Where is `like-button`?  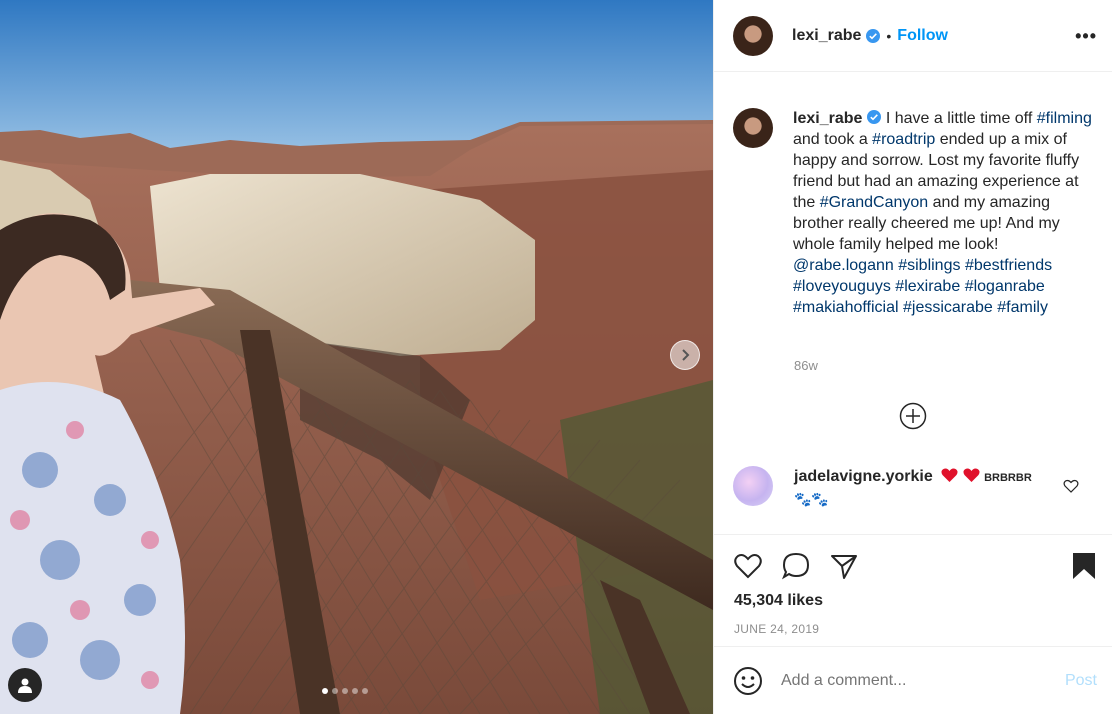
like-button is located at coordinates (748, 566).